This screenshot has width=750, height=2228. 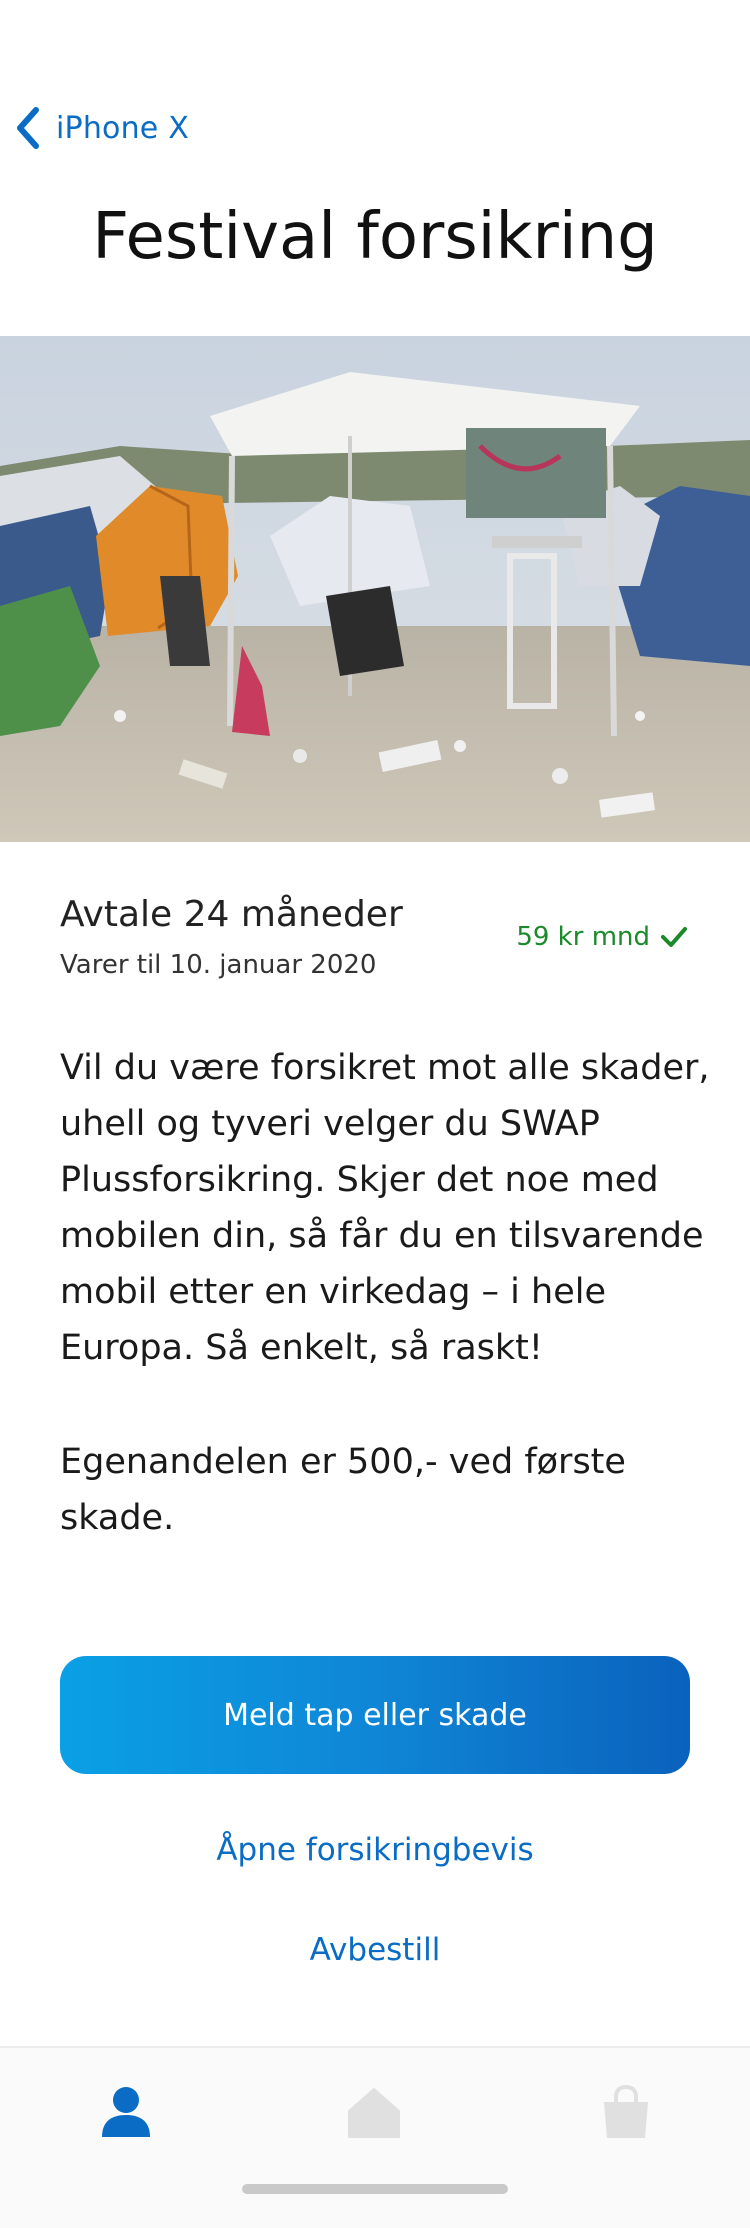 I want to click on tab-home, so click(x=374, y=2112).